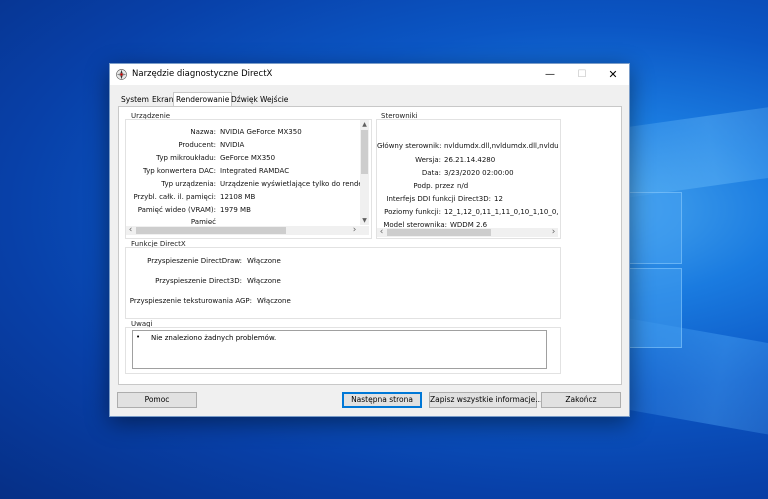 The height and width of the screenshot is (499, 768). What do you see at coordinates (581, 400) in the screenshot?
I see `exit-button: Zakończ` at bounding box center [581, 400].